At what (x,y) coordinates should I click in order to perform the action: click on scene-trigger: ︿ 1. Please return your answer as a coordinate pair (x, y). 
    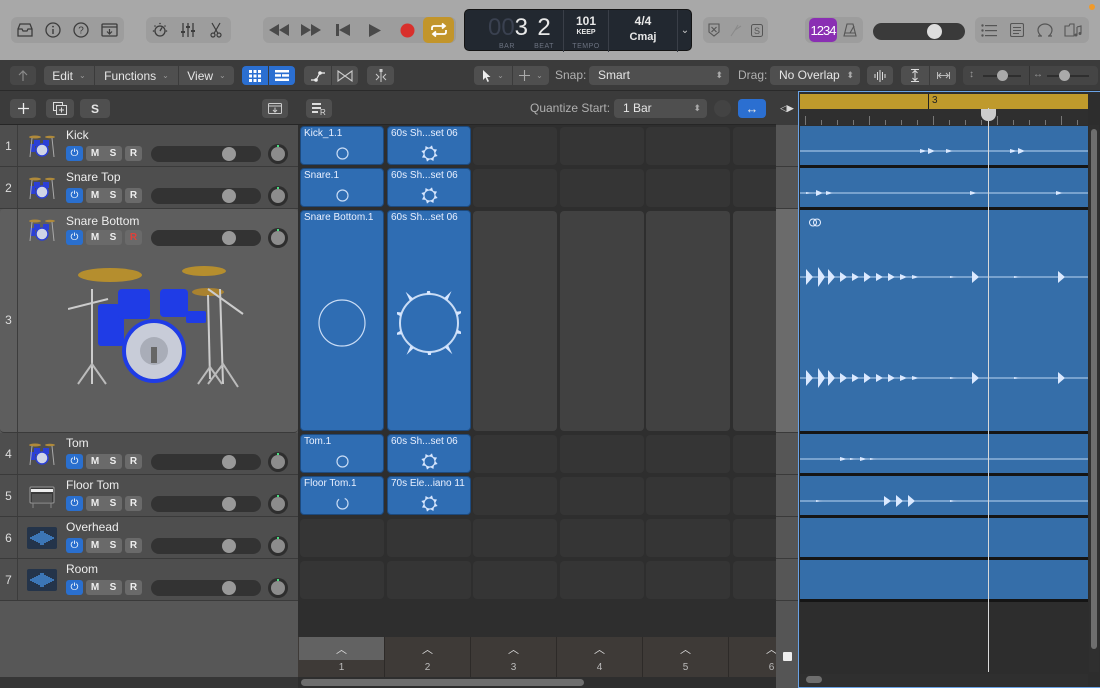
    Looking at the image, I should click on (342, 657).